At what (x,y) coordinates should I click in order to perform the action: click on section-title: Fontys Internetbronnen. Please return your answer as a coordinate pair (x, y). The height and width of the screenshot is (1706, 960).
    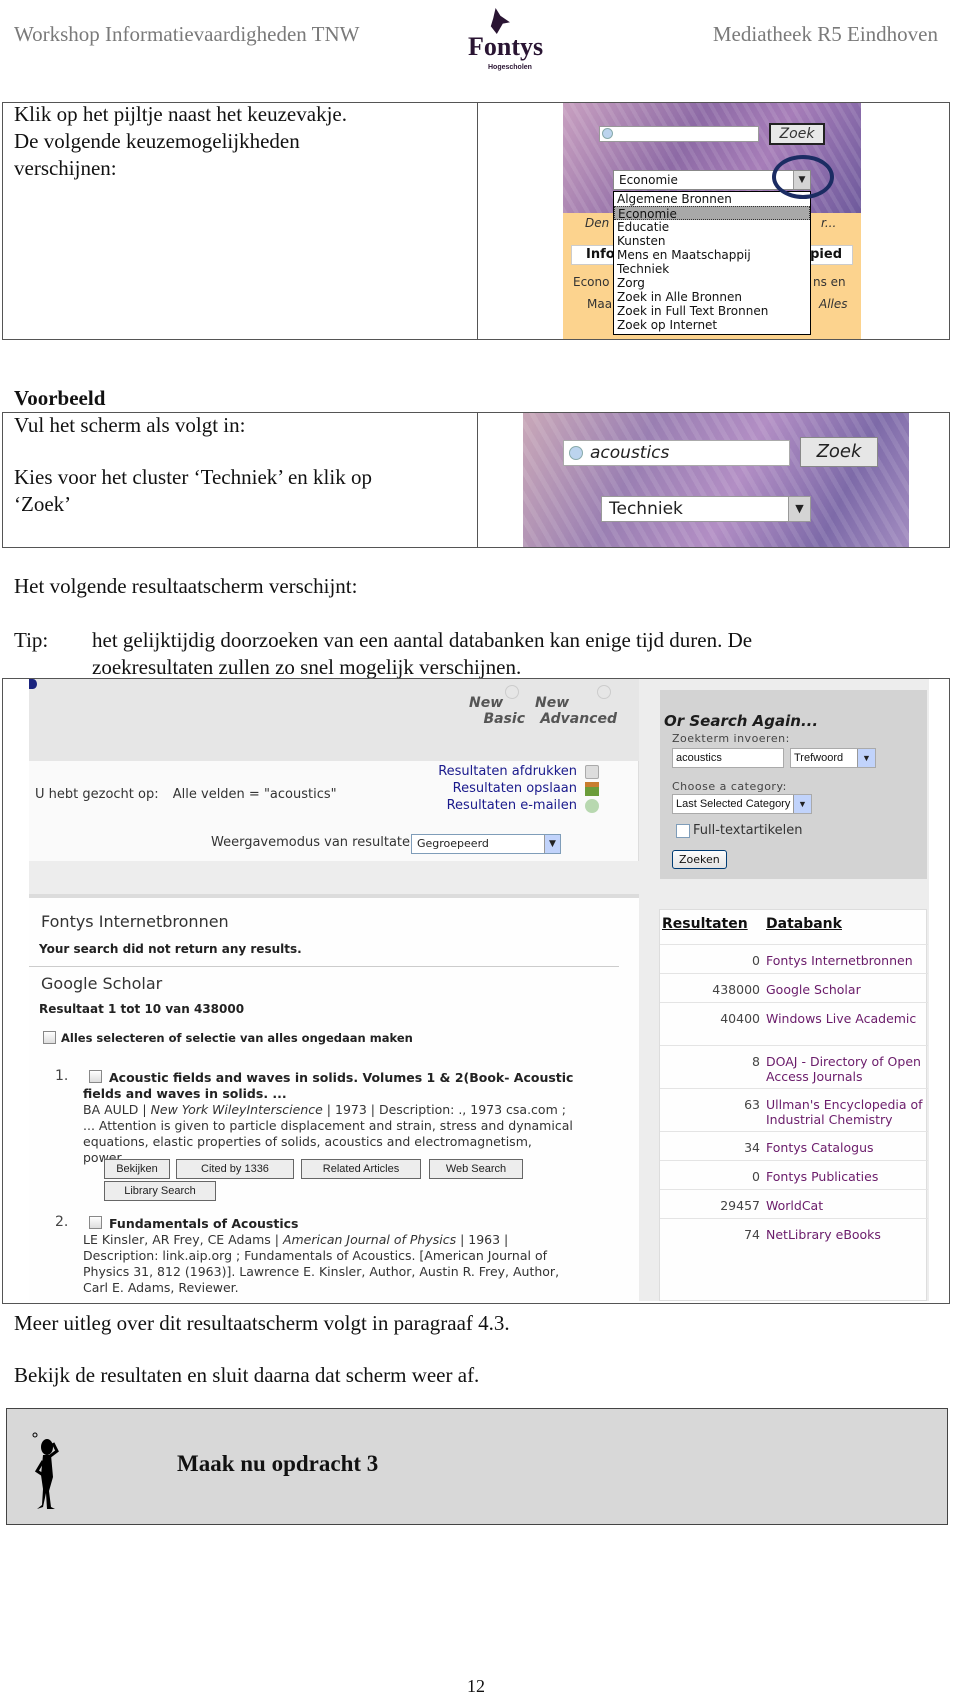
    Looking at the image, I should click on (135, 921).